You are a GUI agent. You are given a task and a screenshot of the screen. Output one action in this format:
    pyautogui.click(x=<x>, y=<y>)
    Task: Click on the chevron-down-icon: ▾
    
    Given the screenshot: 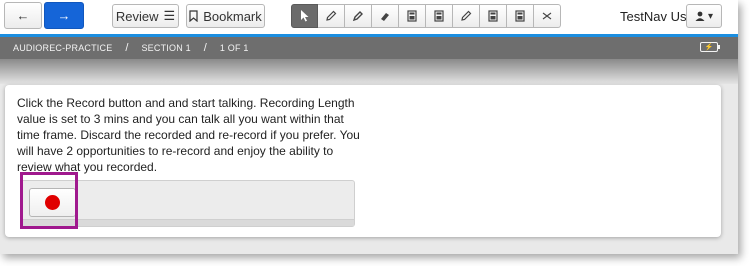 What is the action you would take?
    pyautogui.click(x=710, y=16)
    